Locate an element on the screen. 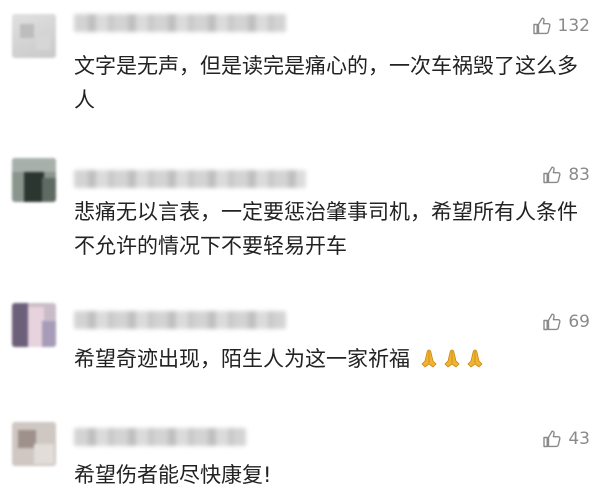  comment-text: 文字是无声，但是读完是痛心的，一次车祸毁了这么多人 is located at coordinates (326, 83).